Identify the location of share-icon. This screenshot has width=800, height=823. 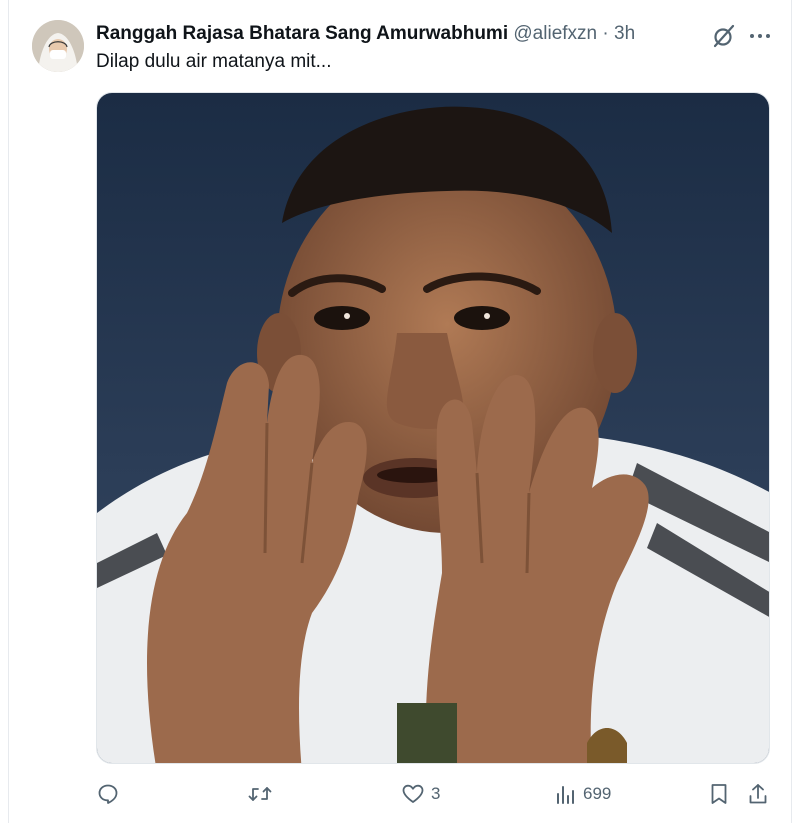
(758, 794).